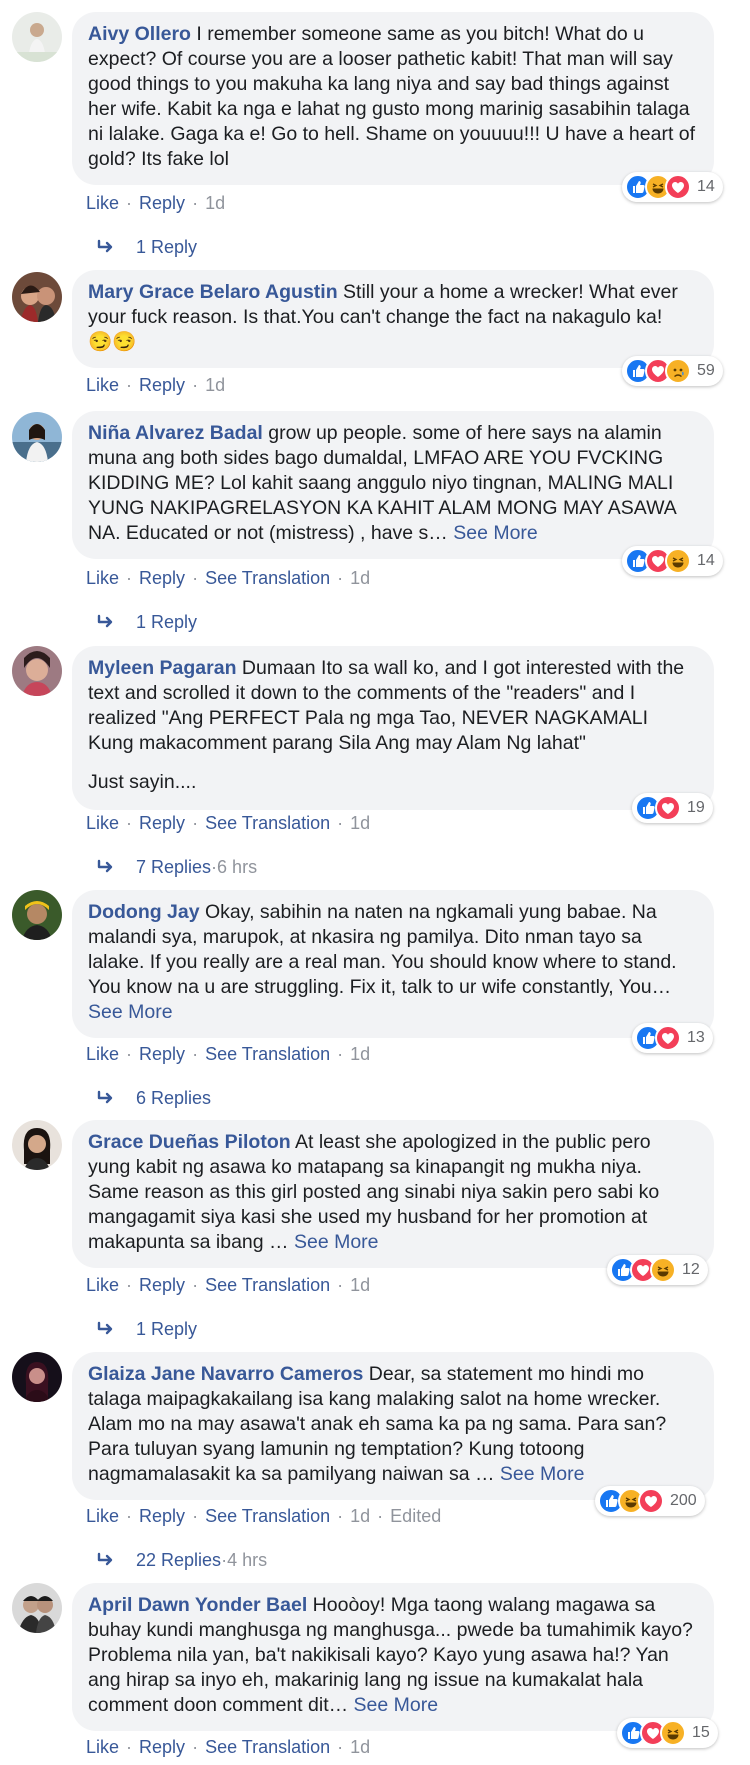 The width and height of the screenshot is (750, 1765). What do you see at coordinates (139, 34) in the screenshot?
I see `comment-author: Aivy Ollero` at bounding box center [139, 34].